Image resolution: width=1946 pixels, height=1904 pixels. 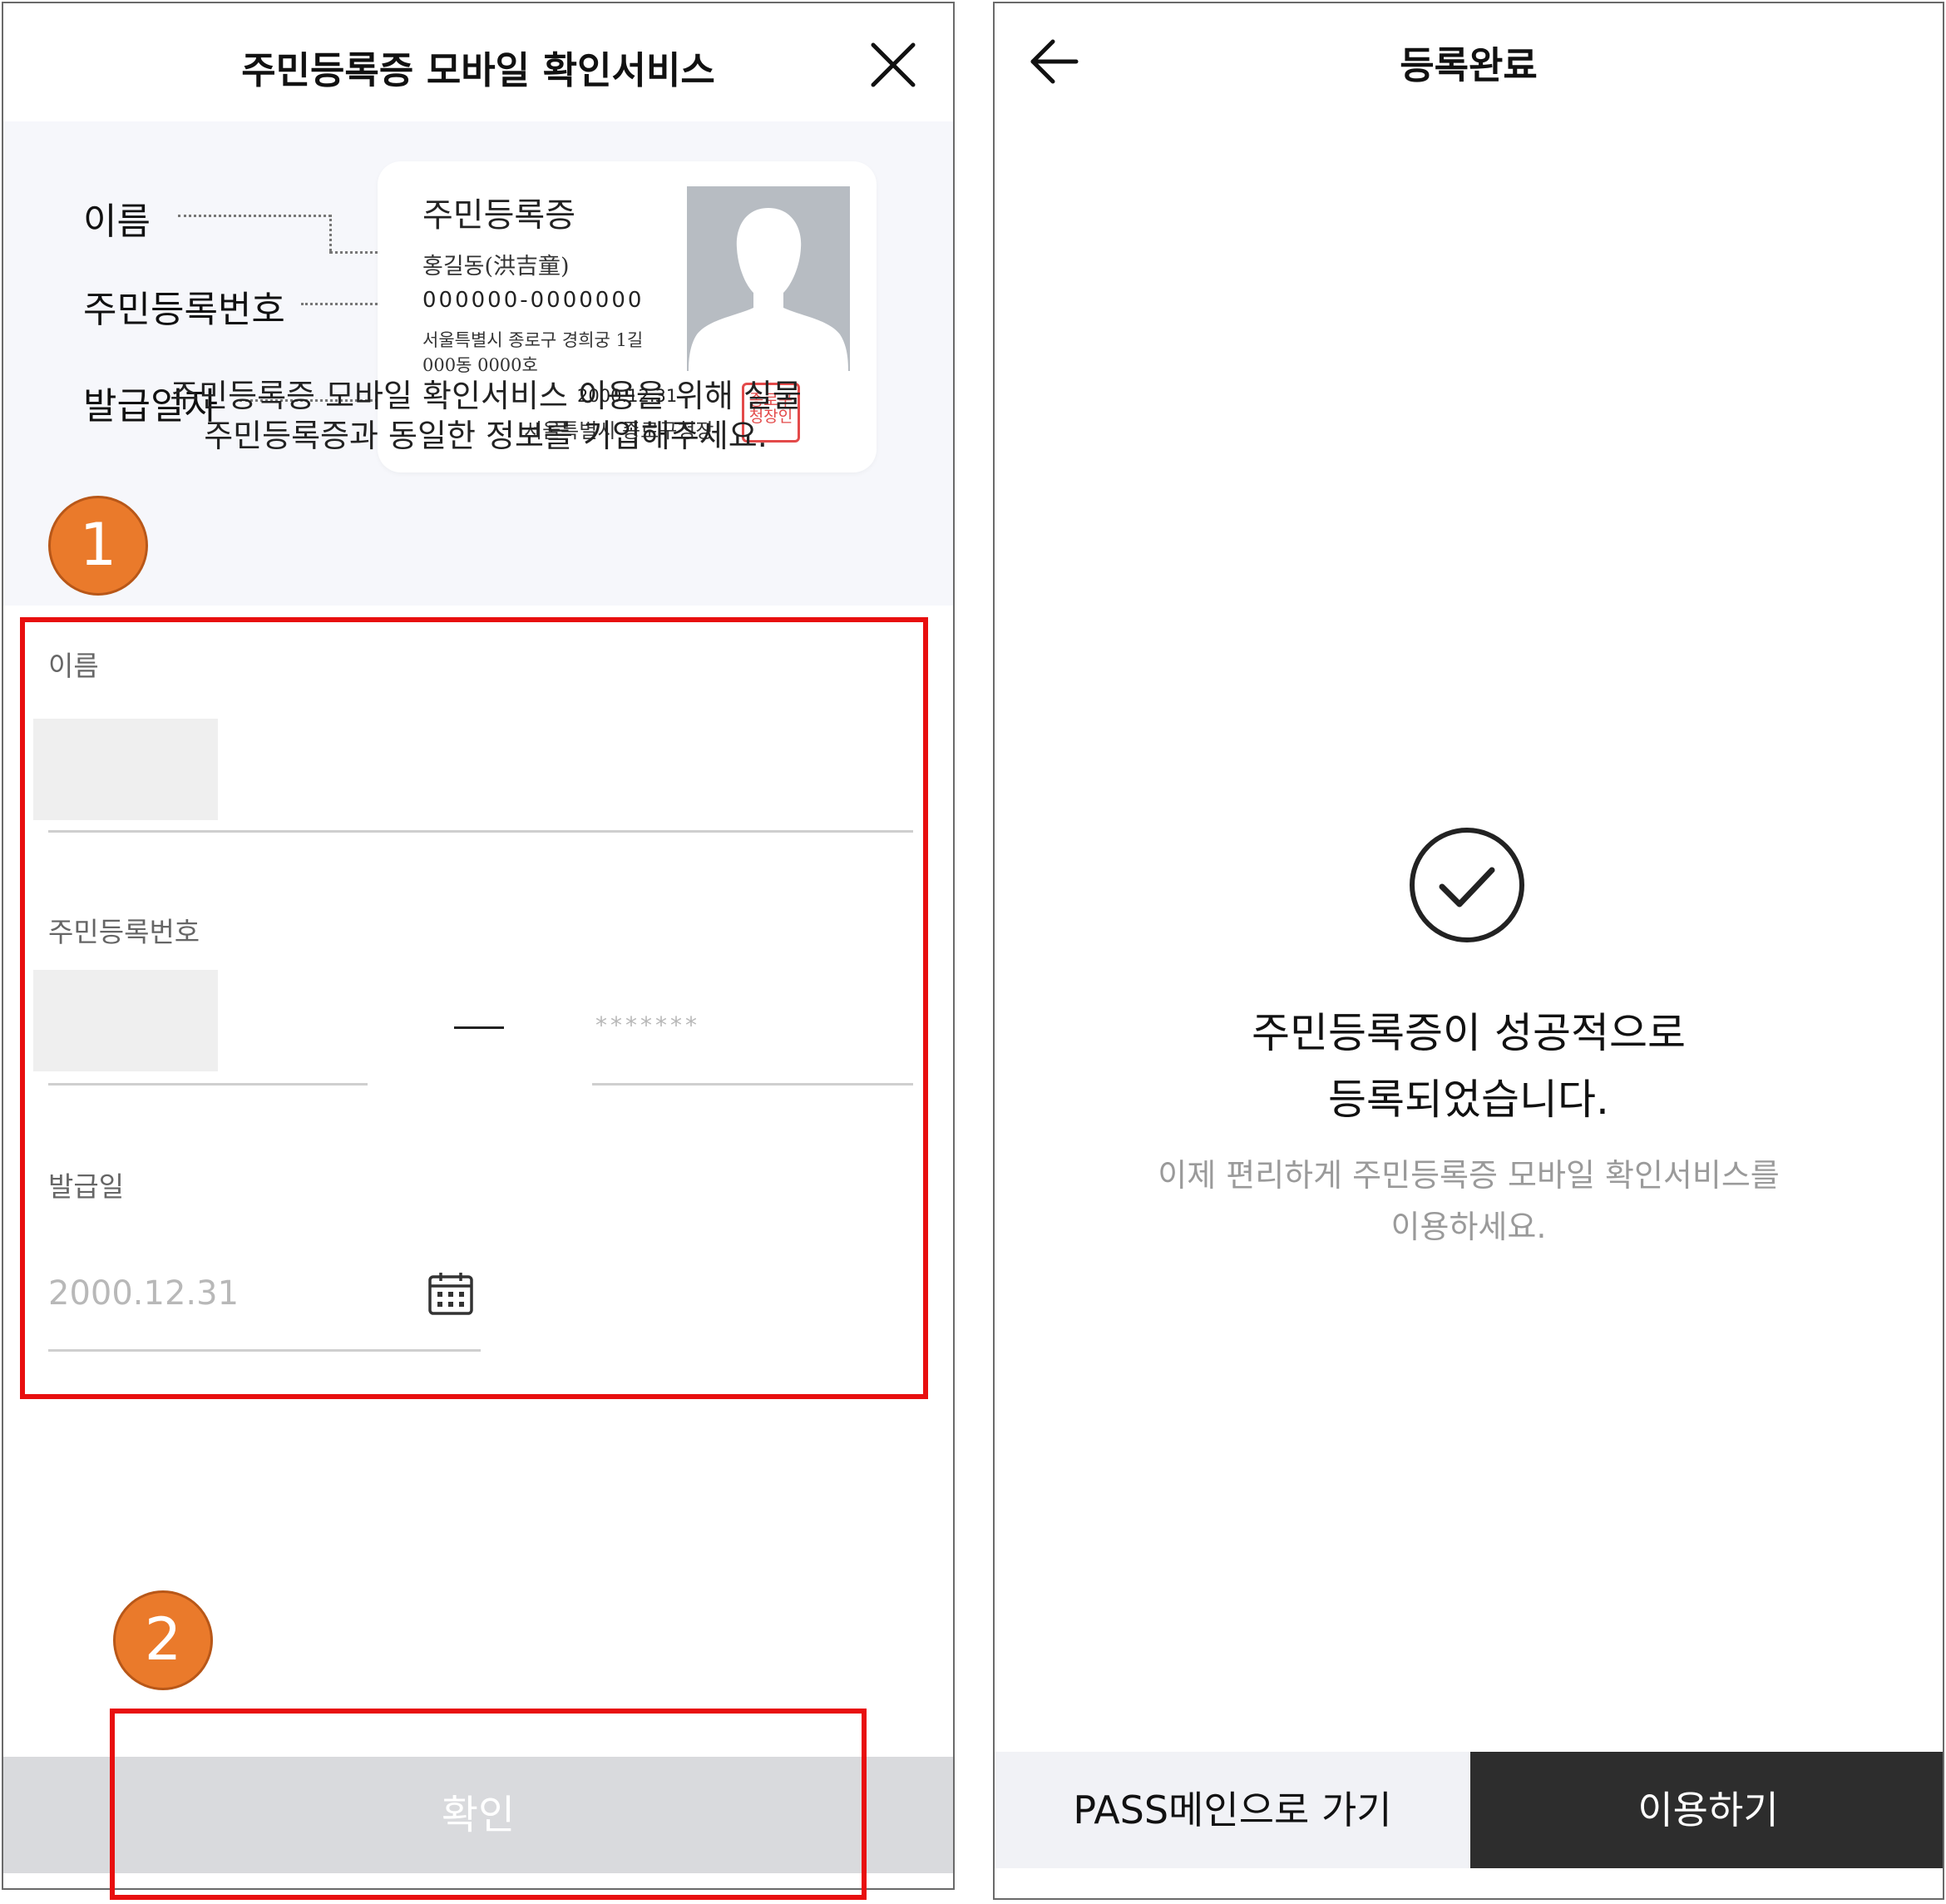 I want to click on close-icon, so click(x=893, y=64).